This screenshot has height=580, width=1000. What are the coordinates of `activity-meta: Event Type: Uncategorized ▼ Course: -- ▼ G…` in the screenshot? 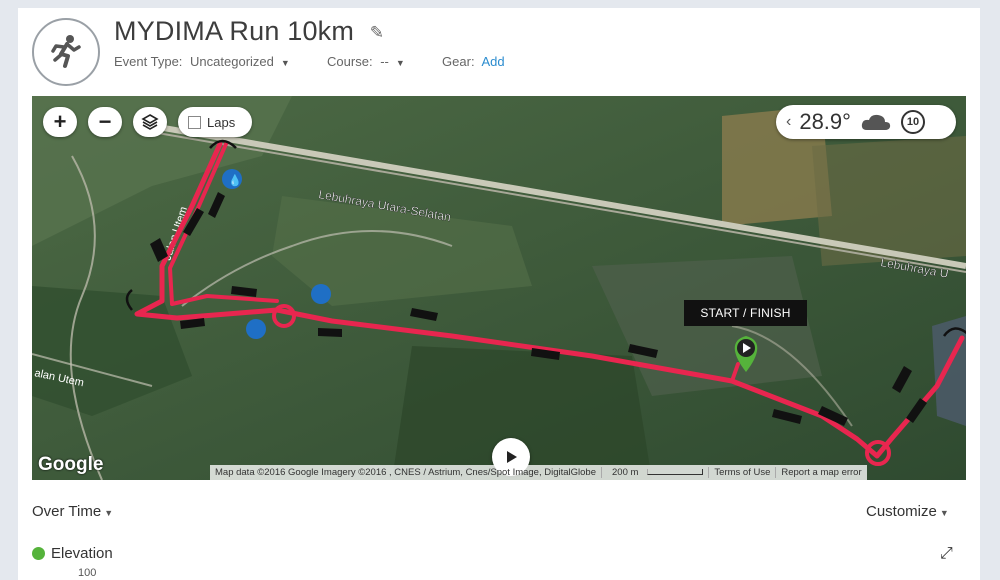 It's located at (311, 61).